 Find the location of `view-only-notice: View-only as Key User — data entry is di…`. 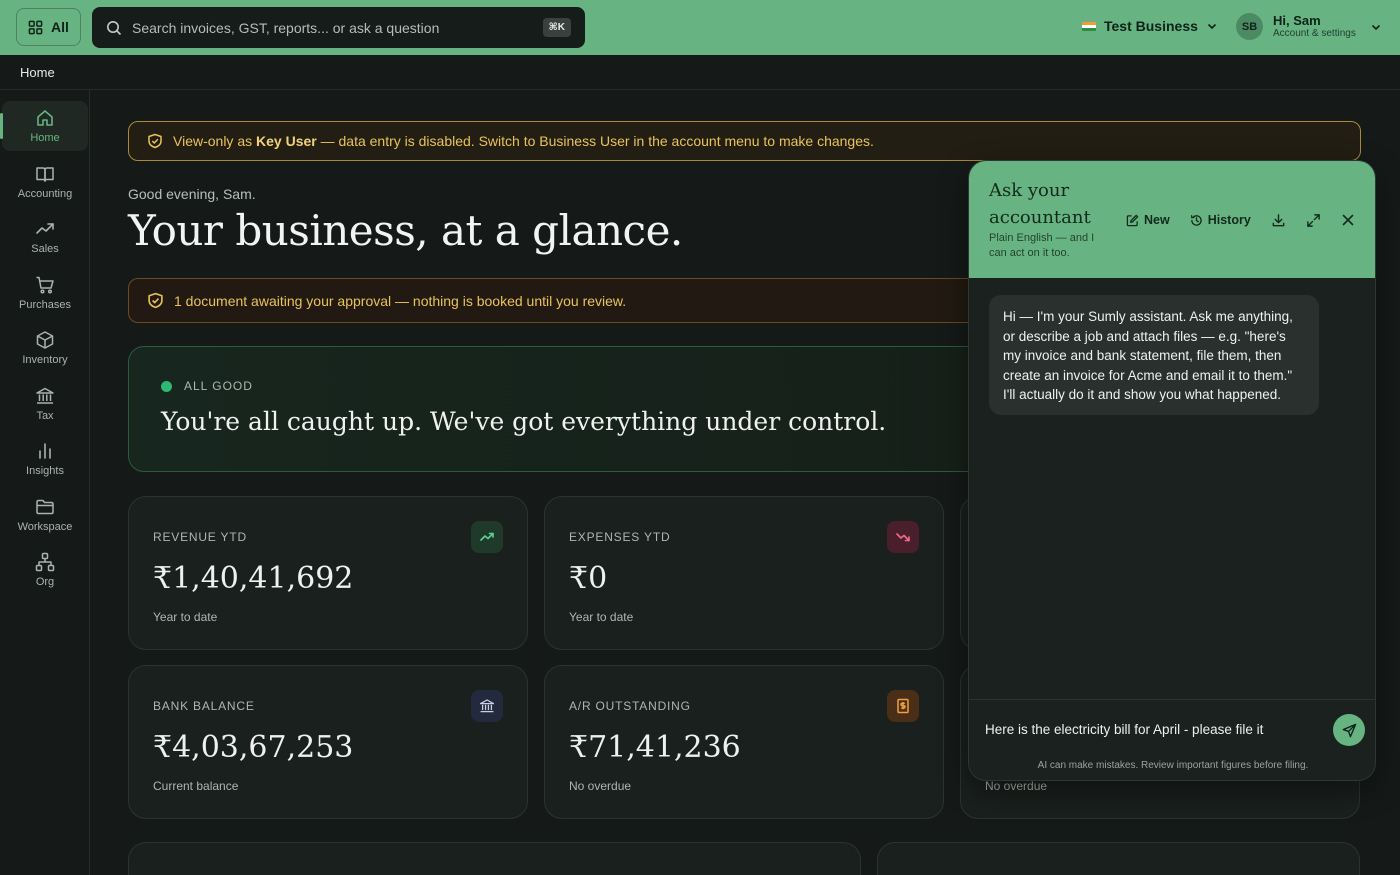

view-only-notice: View-only as Key User — data entry is di… is located at coordinates (744, 141).